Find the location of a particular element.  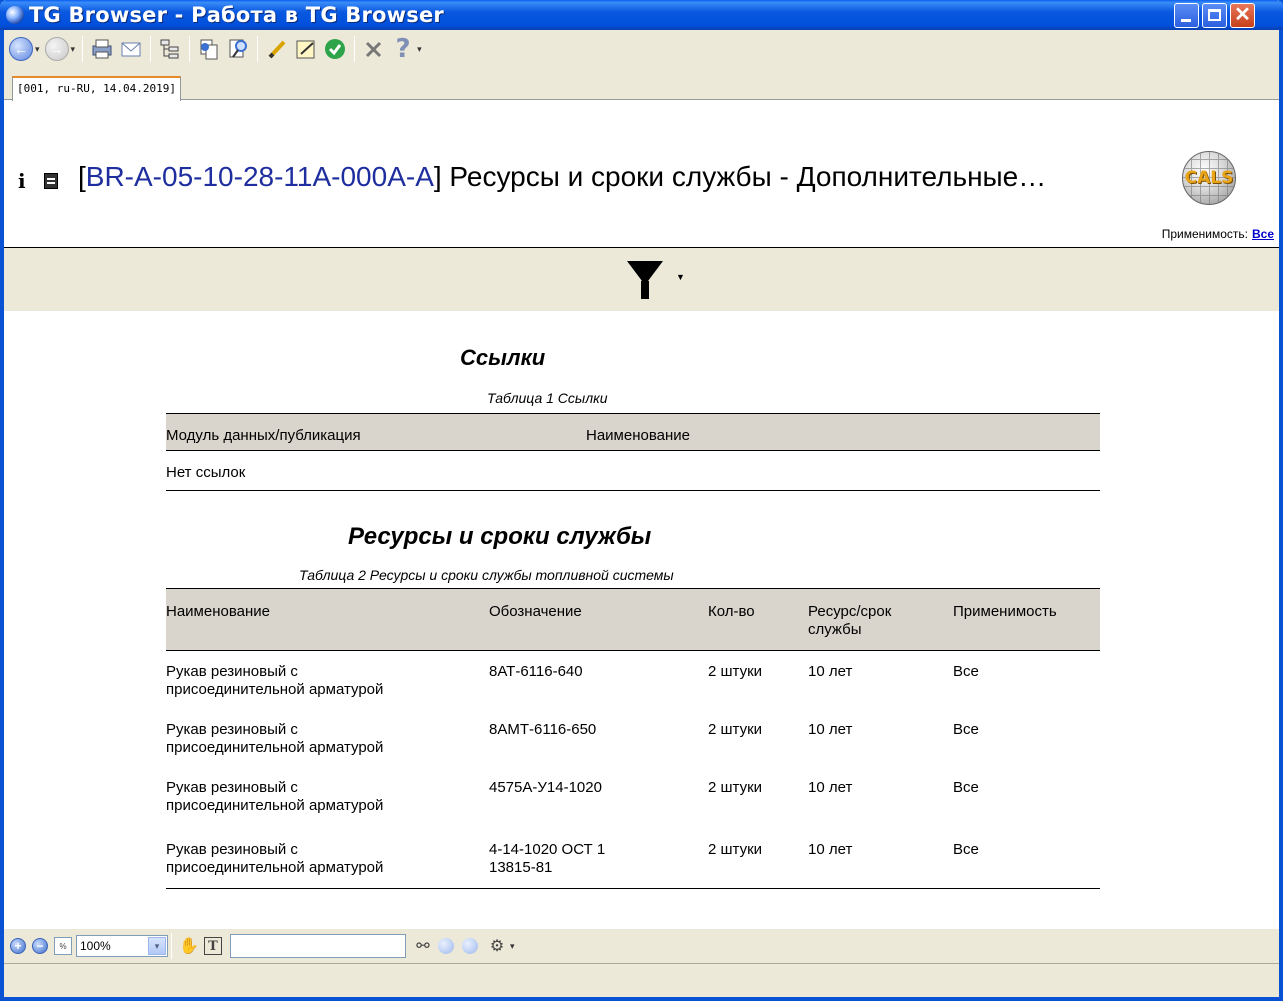

cals-logo: CALS is located at coordinates (1209, 178).